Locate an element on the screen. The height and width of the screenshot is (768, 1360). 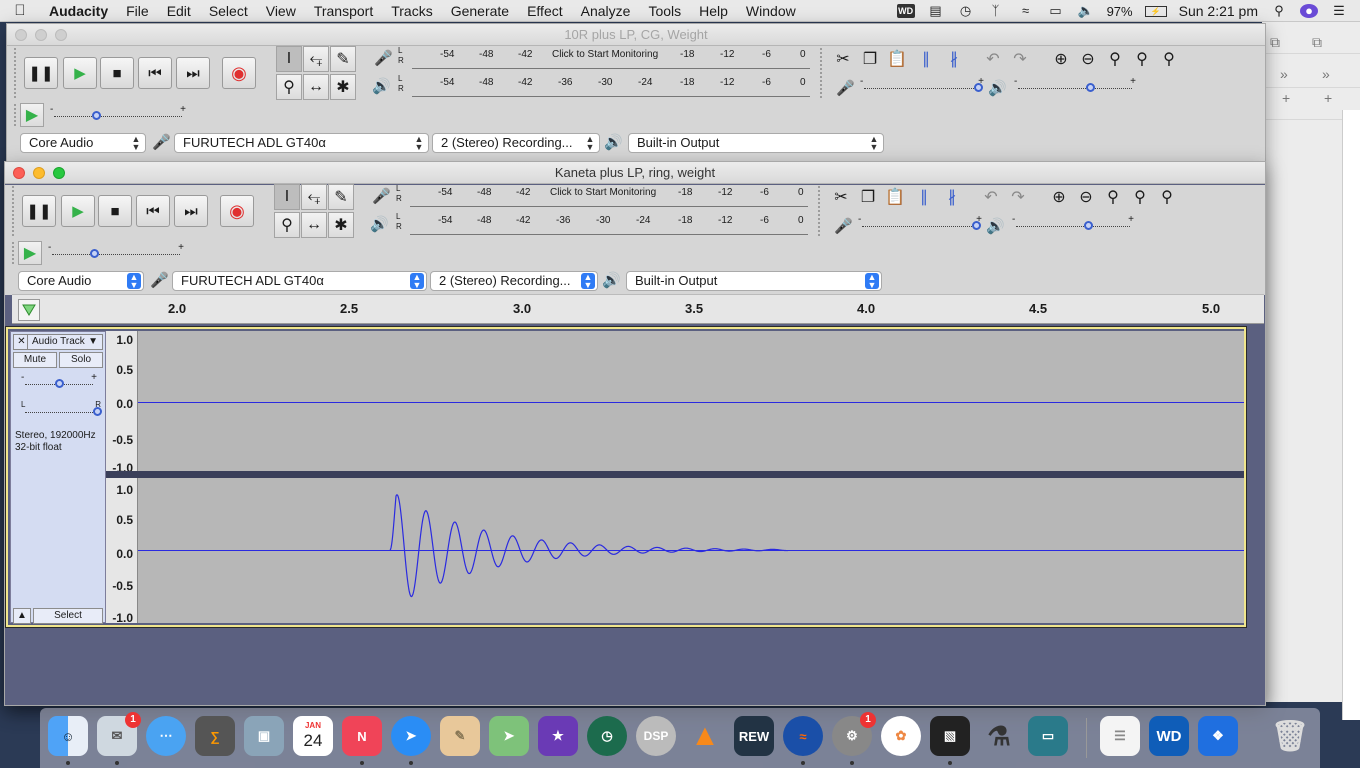
pause-button: ❚❚ is located at coordinates (41, 73).